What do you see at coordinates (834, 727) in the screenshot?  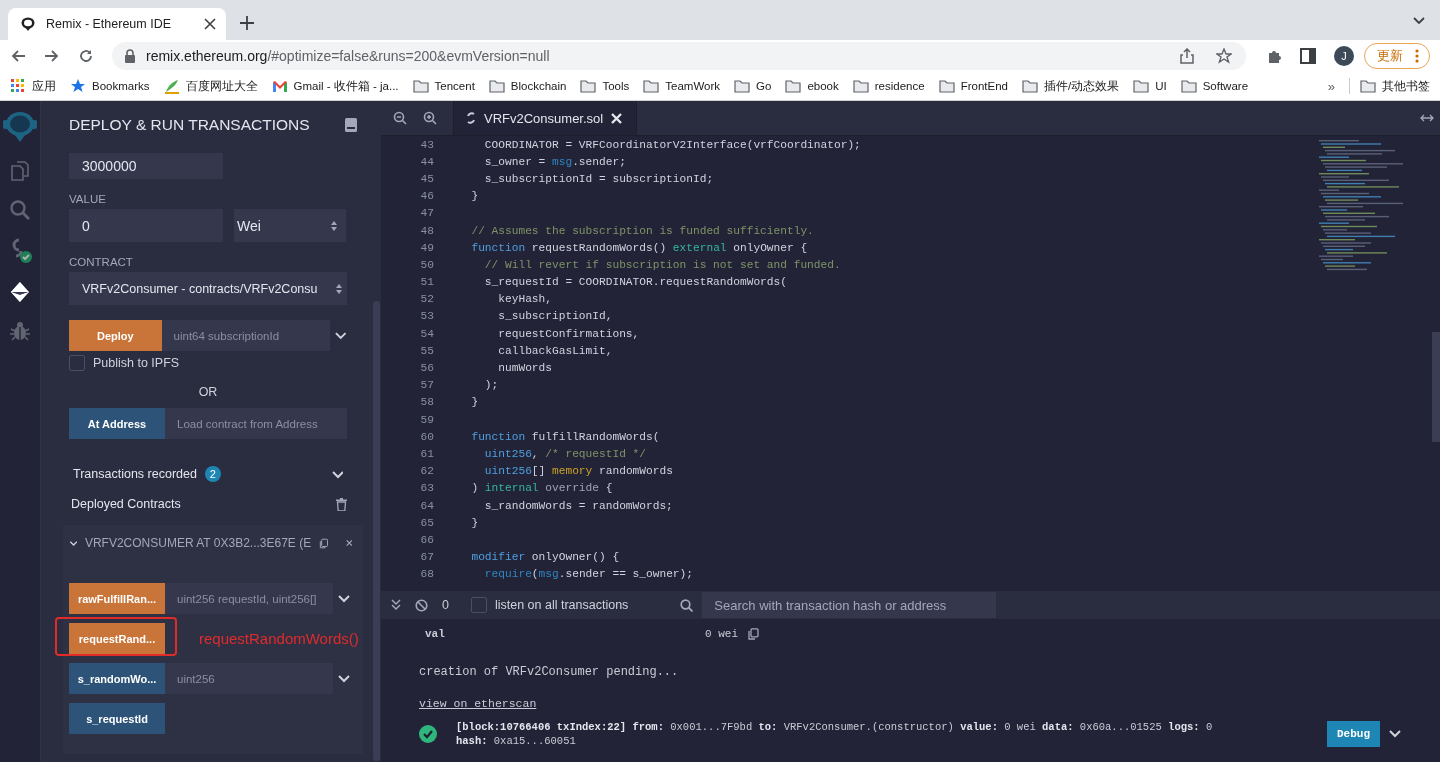 I see `transaction-details: [block:10766406 txIndex:22] from: 0x001...7F9bd to: VRFv2Consumer.(constructor) value: 0 wei data: 0x60a...01525 logs: 0` at bounding box center [834, 727].